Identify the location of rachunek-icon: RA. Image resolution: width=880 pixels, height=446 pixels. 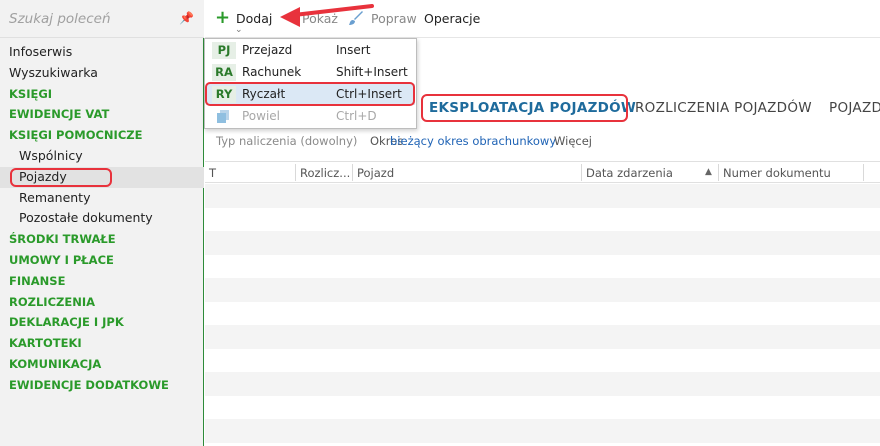
(224, 72).